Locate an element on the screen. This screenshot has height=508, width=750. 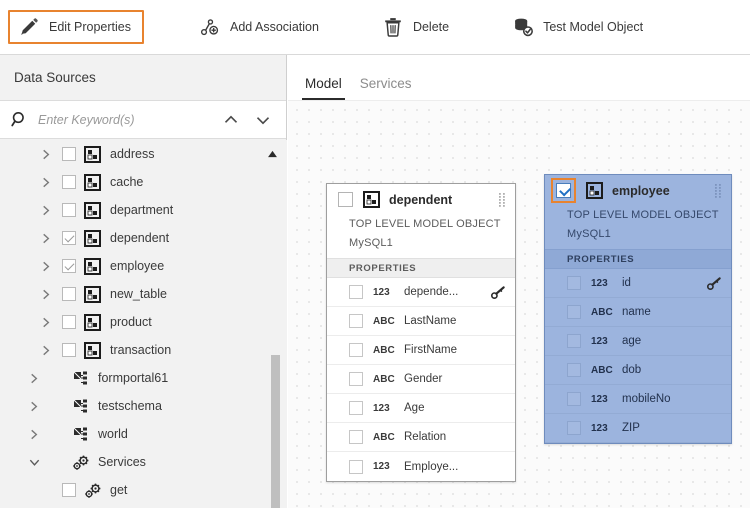
property-name: FirstName is located at coordinates (431, 350).